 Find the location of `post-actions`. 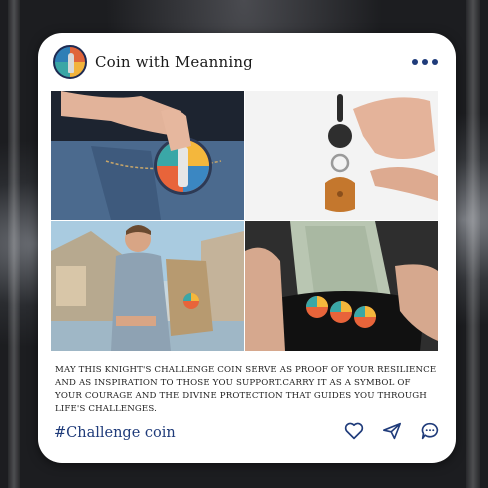

post-actions is located at coordinates (392, 431).